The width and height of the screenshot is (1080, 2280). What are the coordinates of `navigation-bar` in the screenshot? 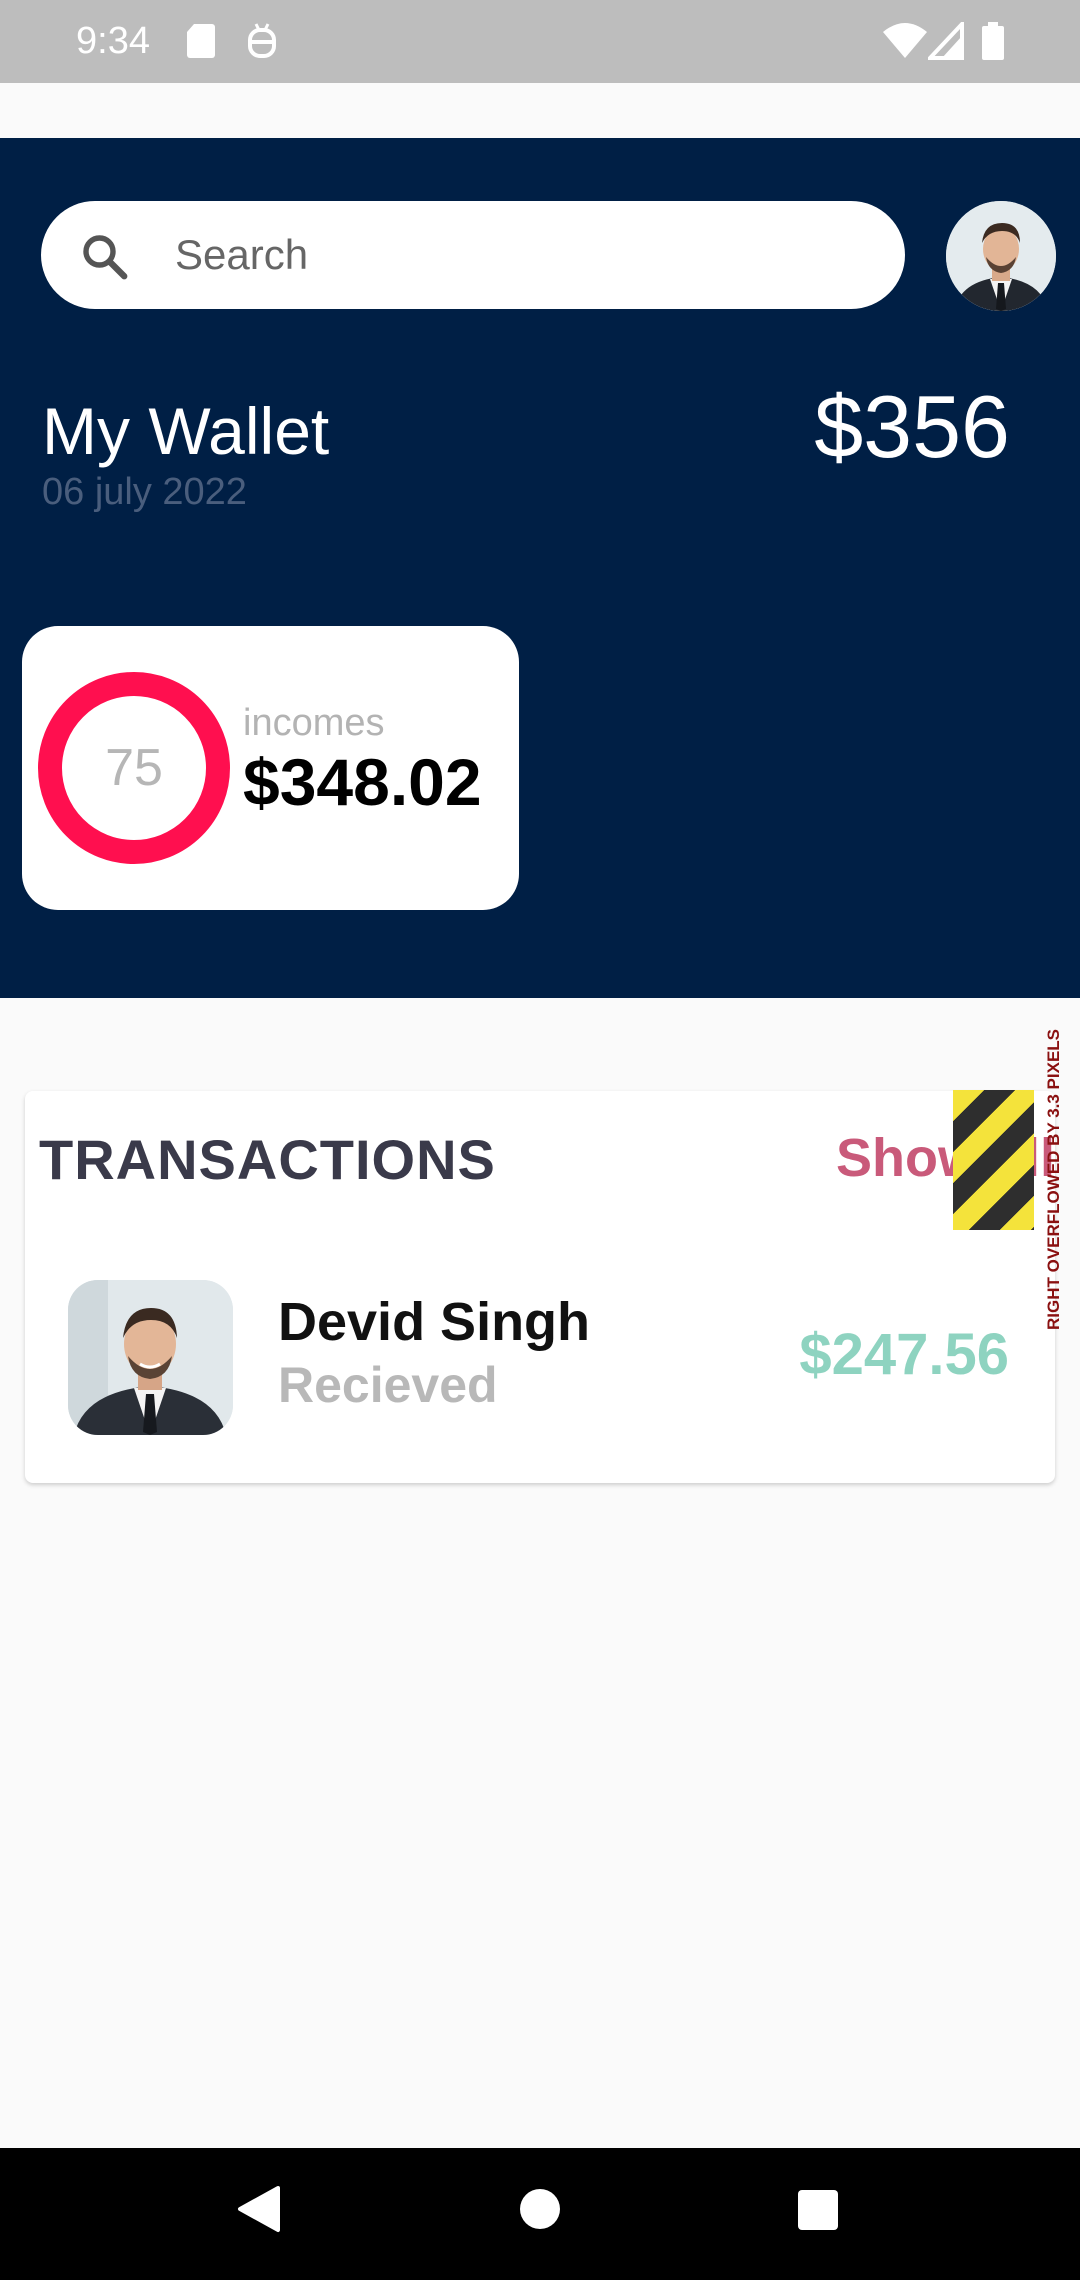 It's located at (540, 2214).